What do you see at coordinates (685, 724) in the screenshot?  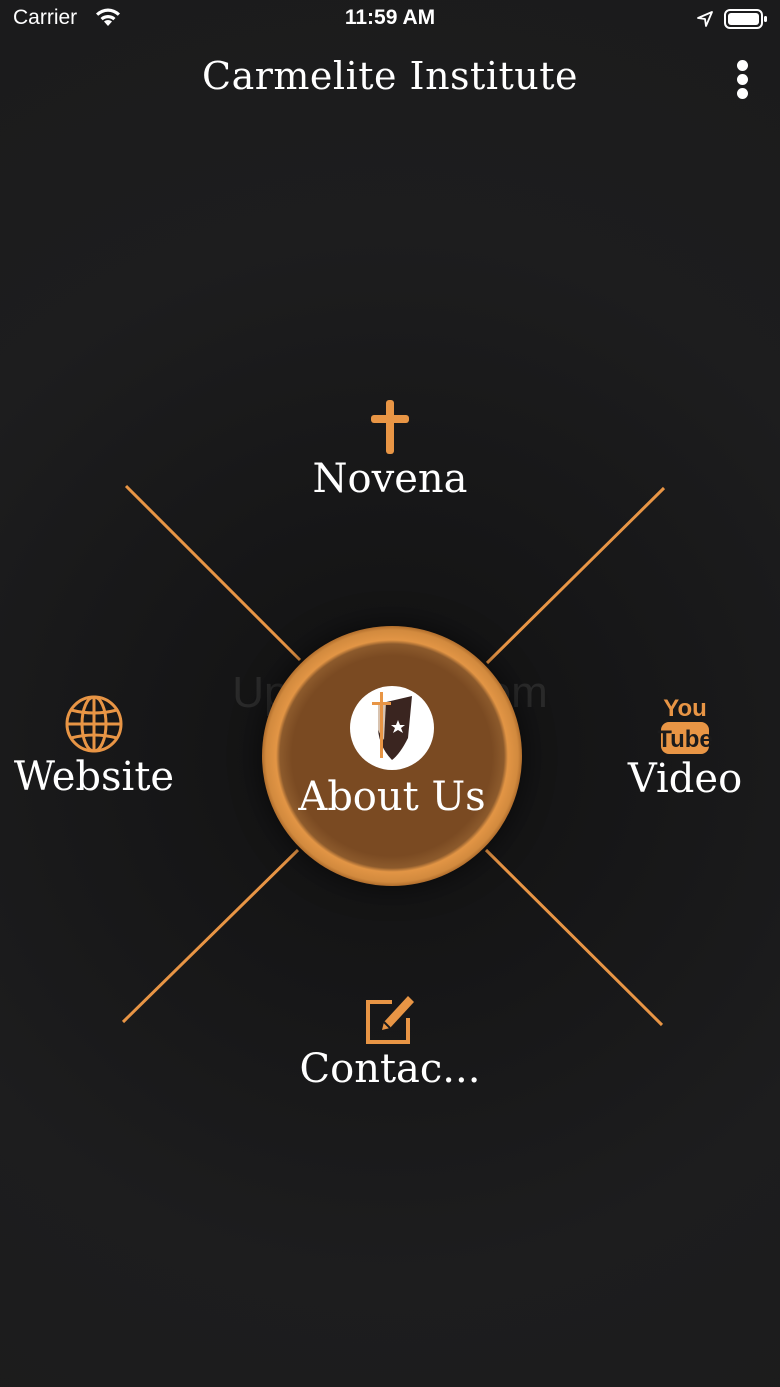 I see `youtube-icon: You Tube` at bounding box center [685, 724].